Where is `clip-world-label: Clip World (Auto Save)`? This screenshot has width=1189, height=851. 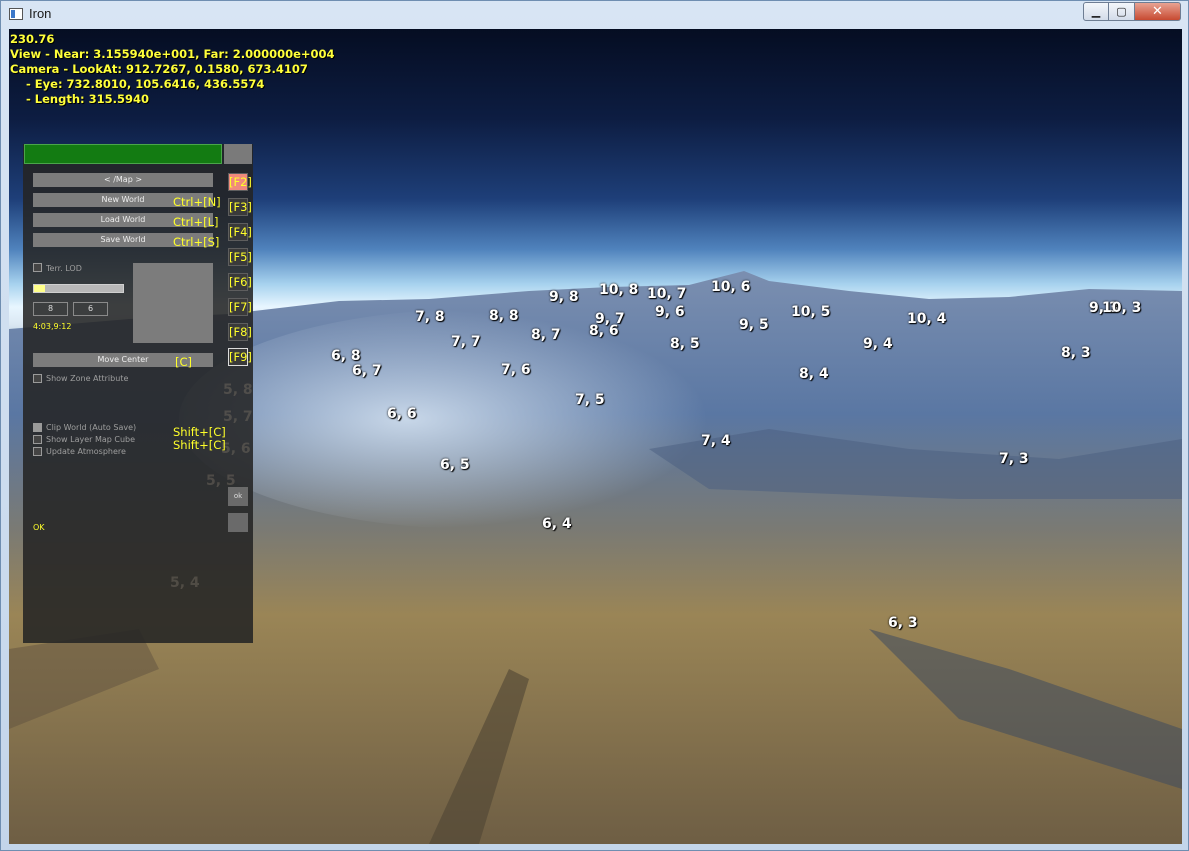 clip-world-label: Clip World (Auto Save) is located at coordinates (91, 427).